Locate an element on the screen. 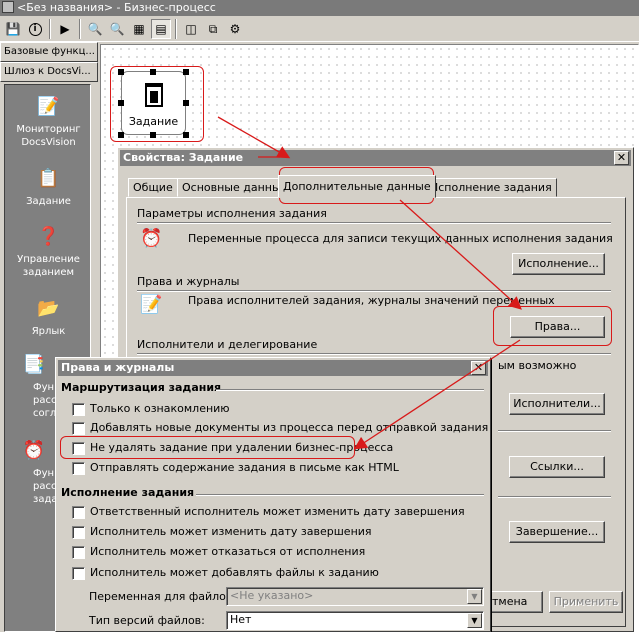  arrow-to-checkbox is located at coordinates (437, 394).